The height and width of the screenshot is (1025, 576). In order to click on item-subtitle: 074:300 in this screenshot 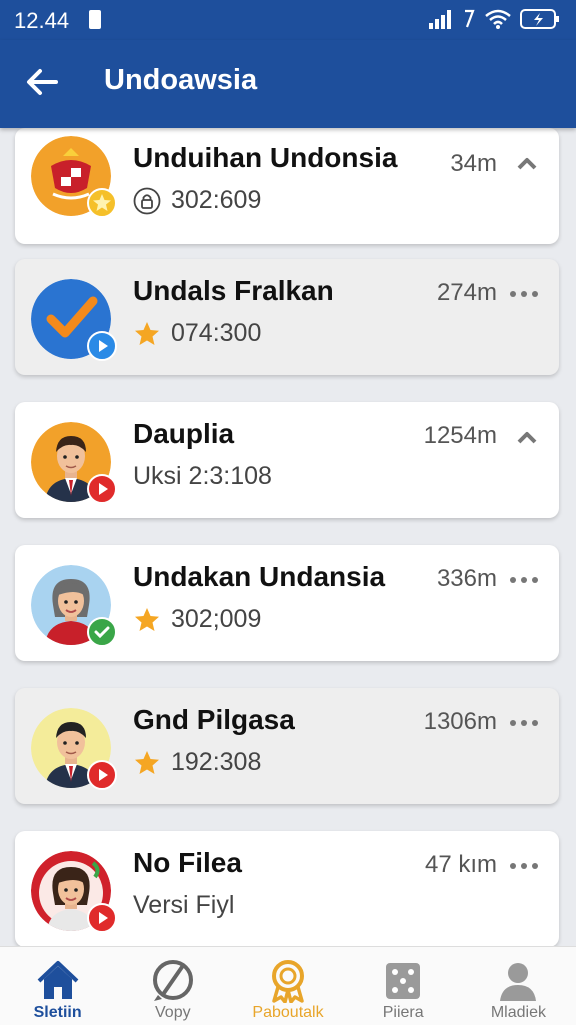, I will do `click(197, 333)`.